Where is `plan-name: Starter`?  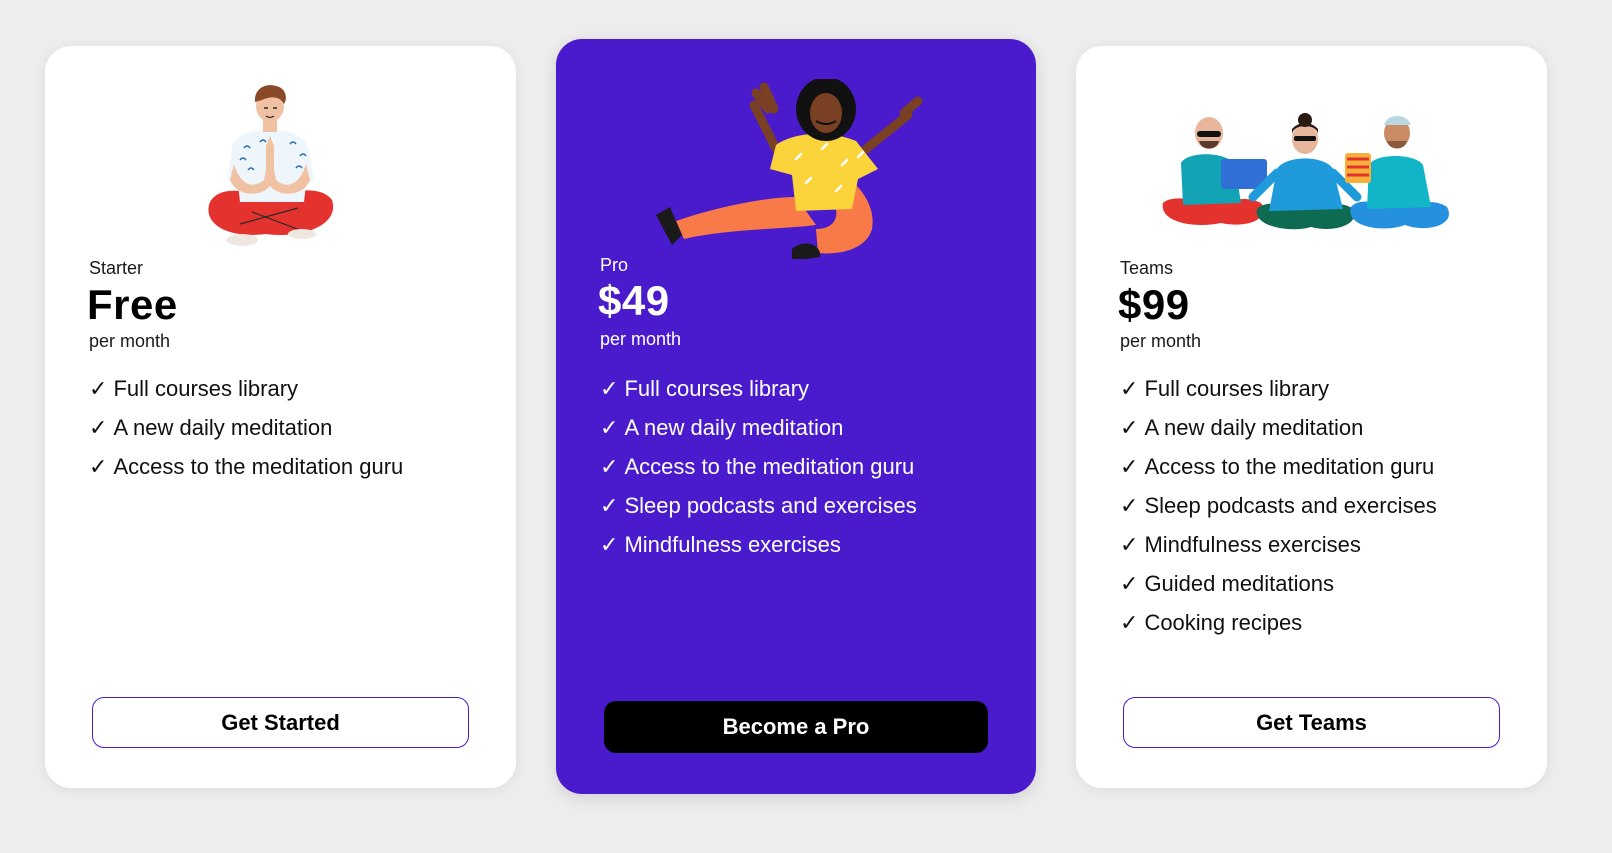
plan-name: Starter is located at coordinates (116, 268).